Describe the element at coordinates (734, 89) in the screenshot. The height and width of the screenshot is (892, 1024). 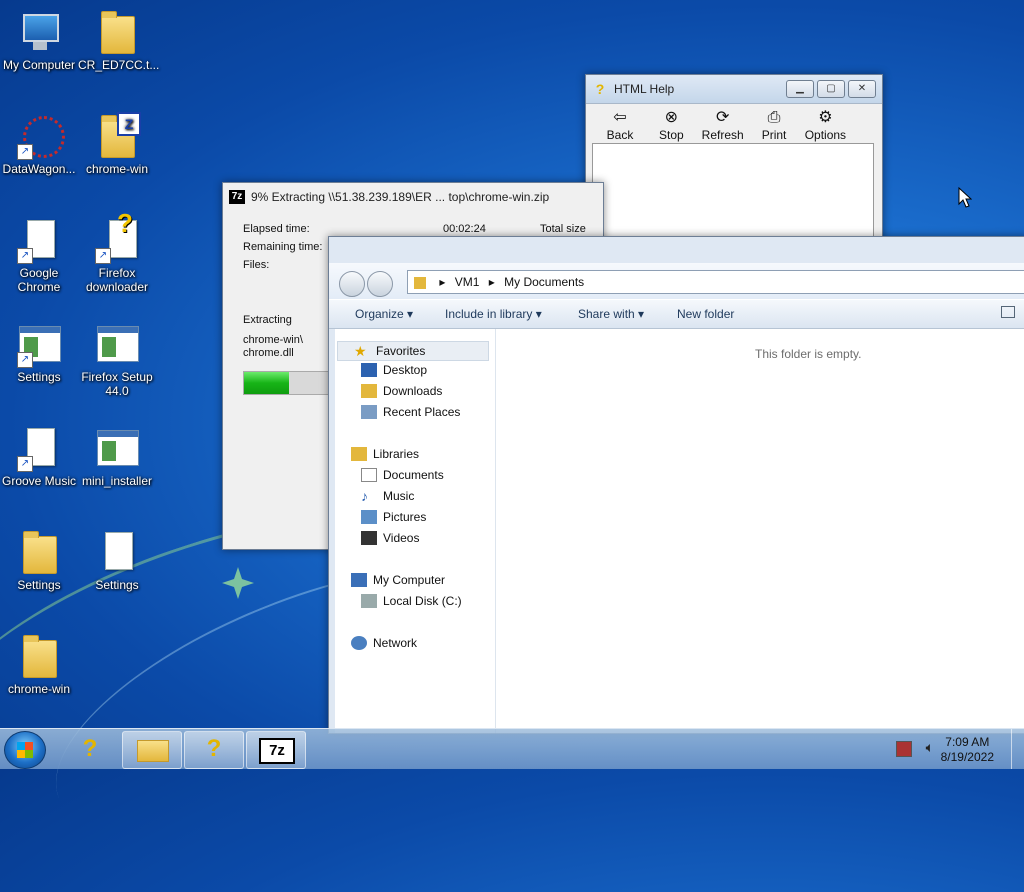
I see `html-help-titlebar: ? HTML Help ▁ ▢ ✕` at that location.